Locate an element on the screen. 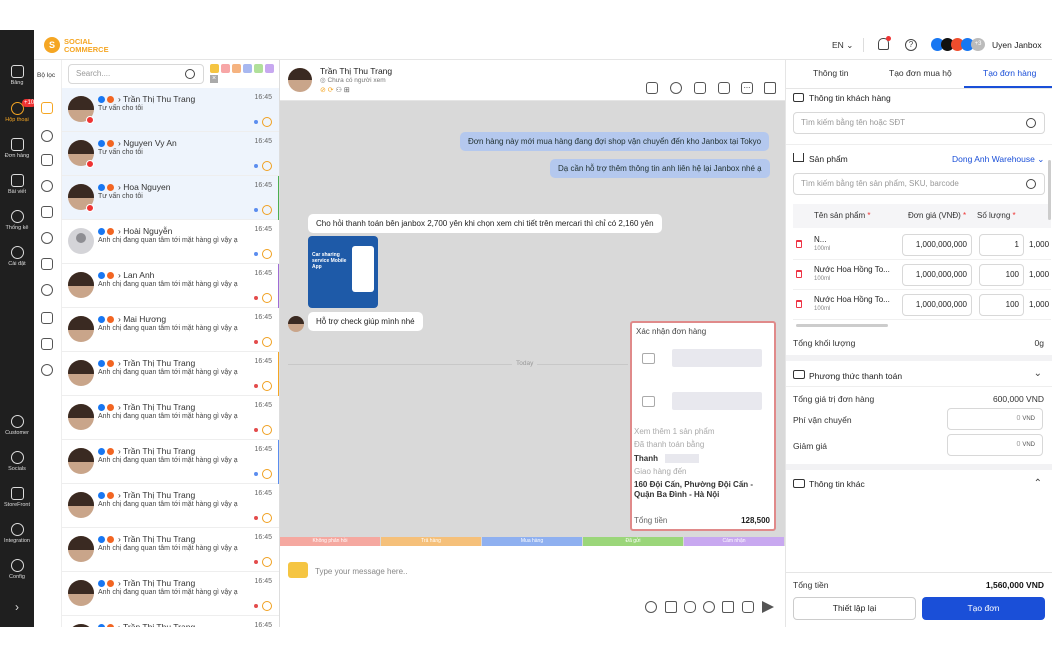 This screenshot has height=657, width=1052. help-circle-icon is located at coordinates (651, 607).